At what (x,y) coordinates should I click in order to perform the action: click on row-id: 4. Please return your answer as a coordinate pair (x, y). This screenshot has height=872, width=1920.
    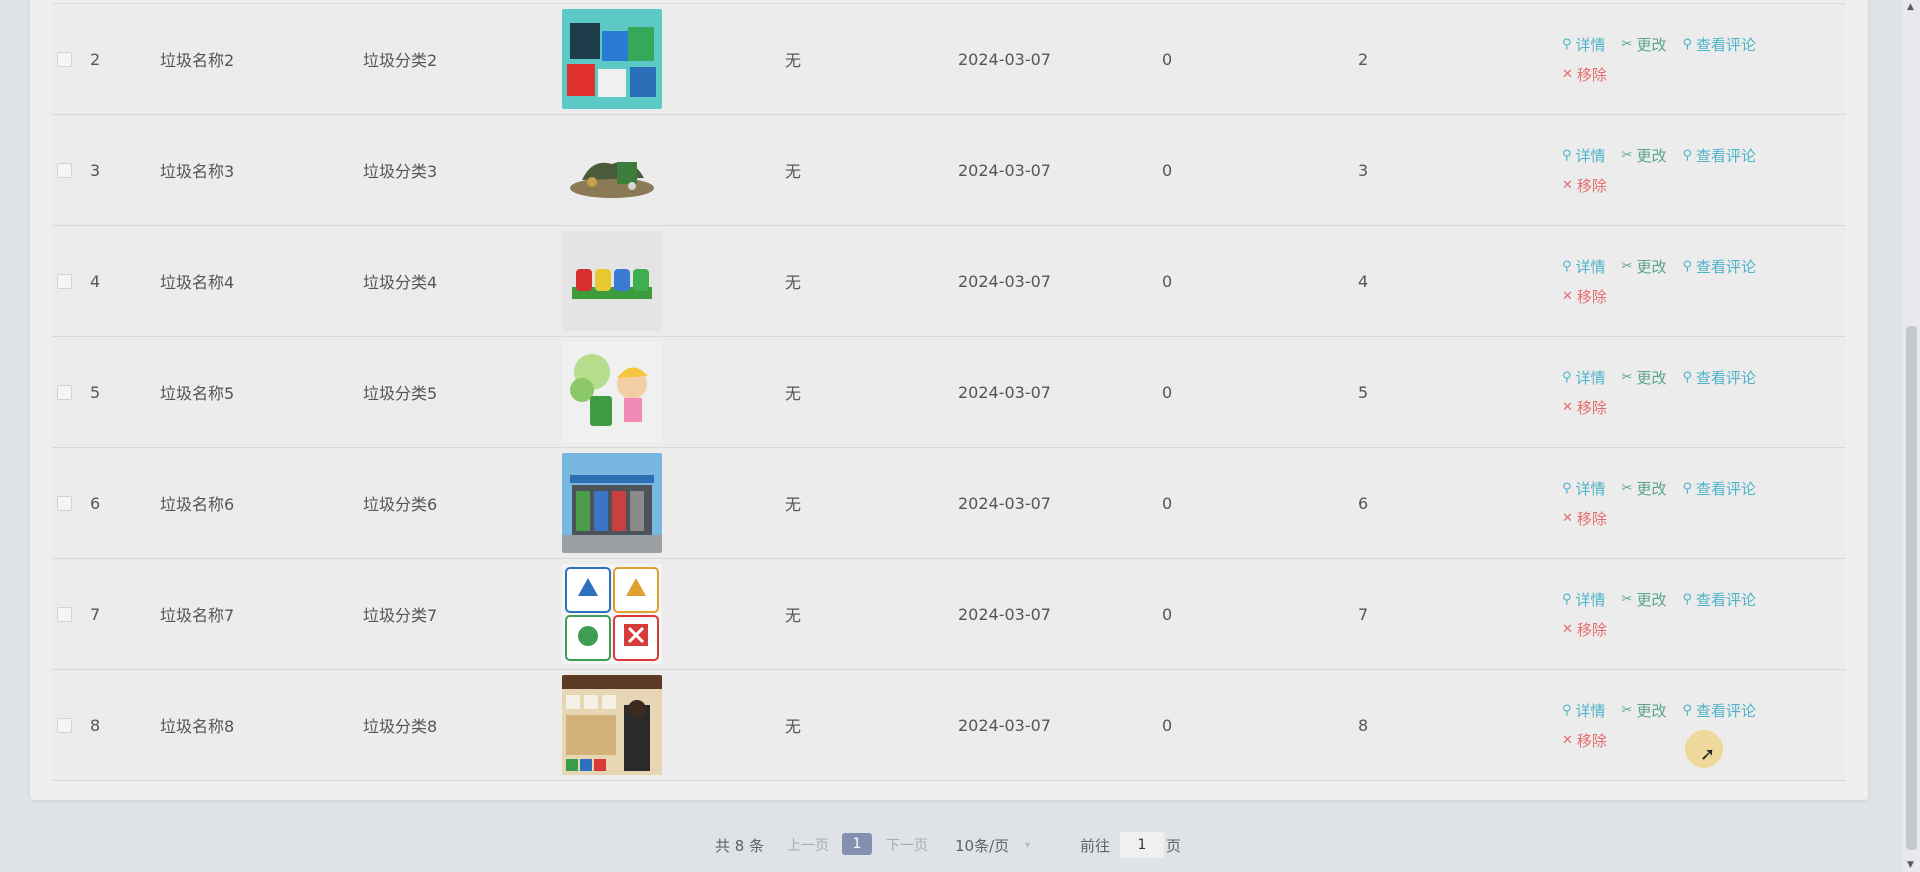
    Looking at the image, I should click on (95, 281).